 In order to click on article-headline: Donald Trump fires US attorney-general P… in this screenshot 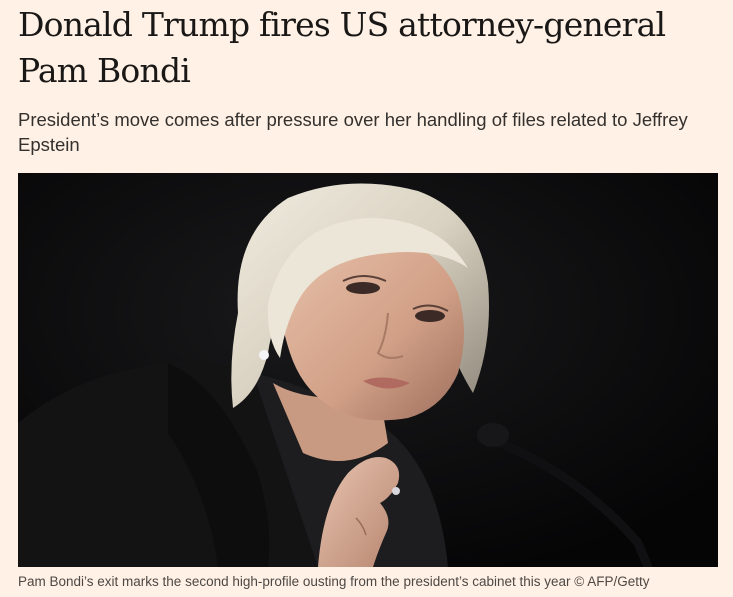, I will do `click(342, 47)`.